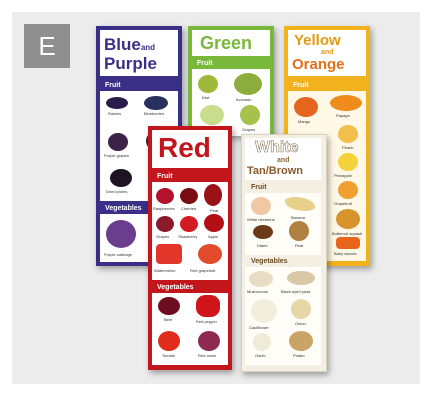 This screenshot has width=432, height=396. I want to click on letter-badge: E, so click(47, 46).